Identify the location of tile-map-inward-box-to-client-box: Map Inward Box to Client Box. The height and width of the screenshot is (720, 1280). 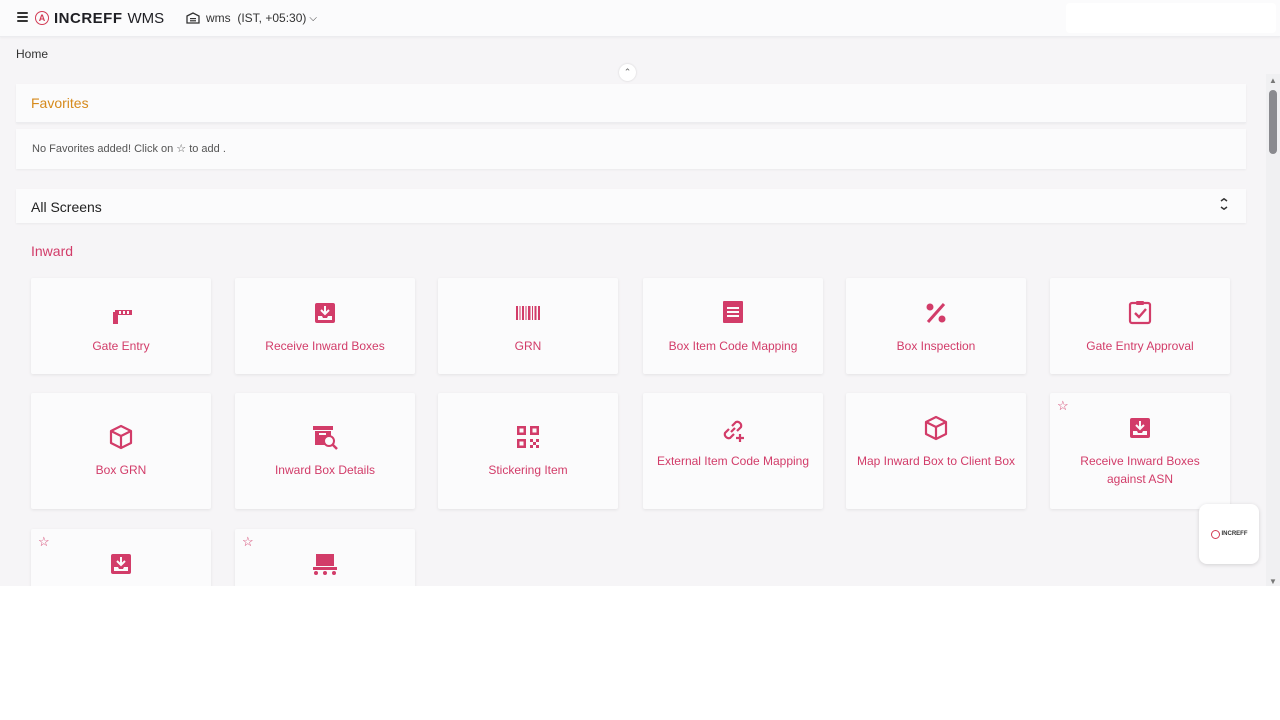
(936, 451).